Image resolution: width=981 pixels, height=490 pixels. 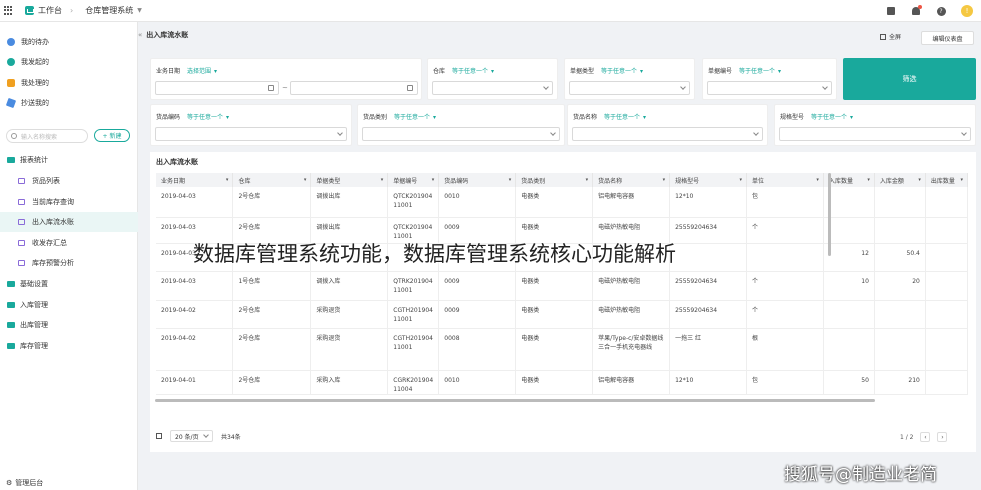 What do you see at coordinates (890, 36) in the screenshot?
I see `fullscreen-button: 全屏` at bounding box center [890, 36].